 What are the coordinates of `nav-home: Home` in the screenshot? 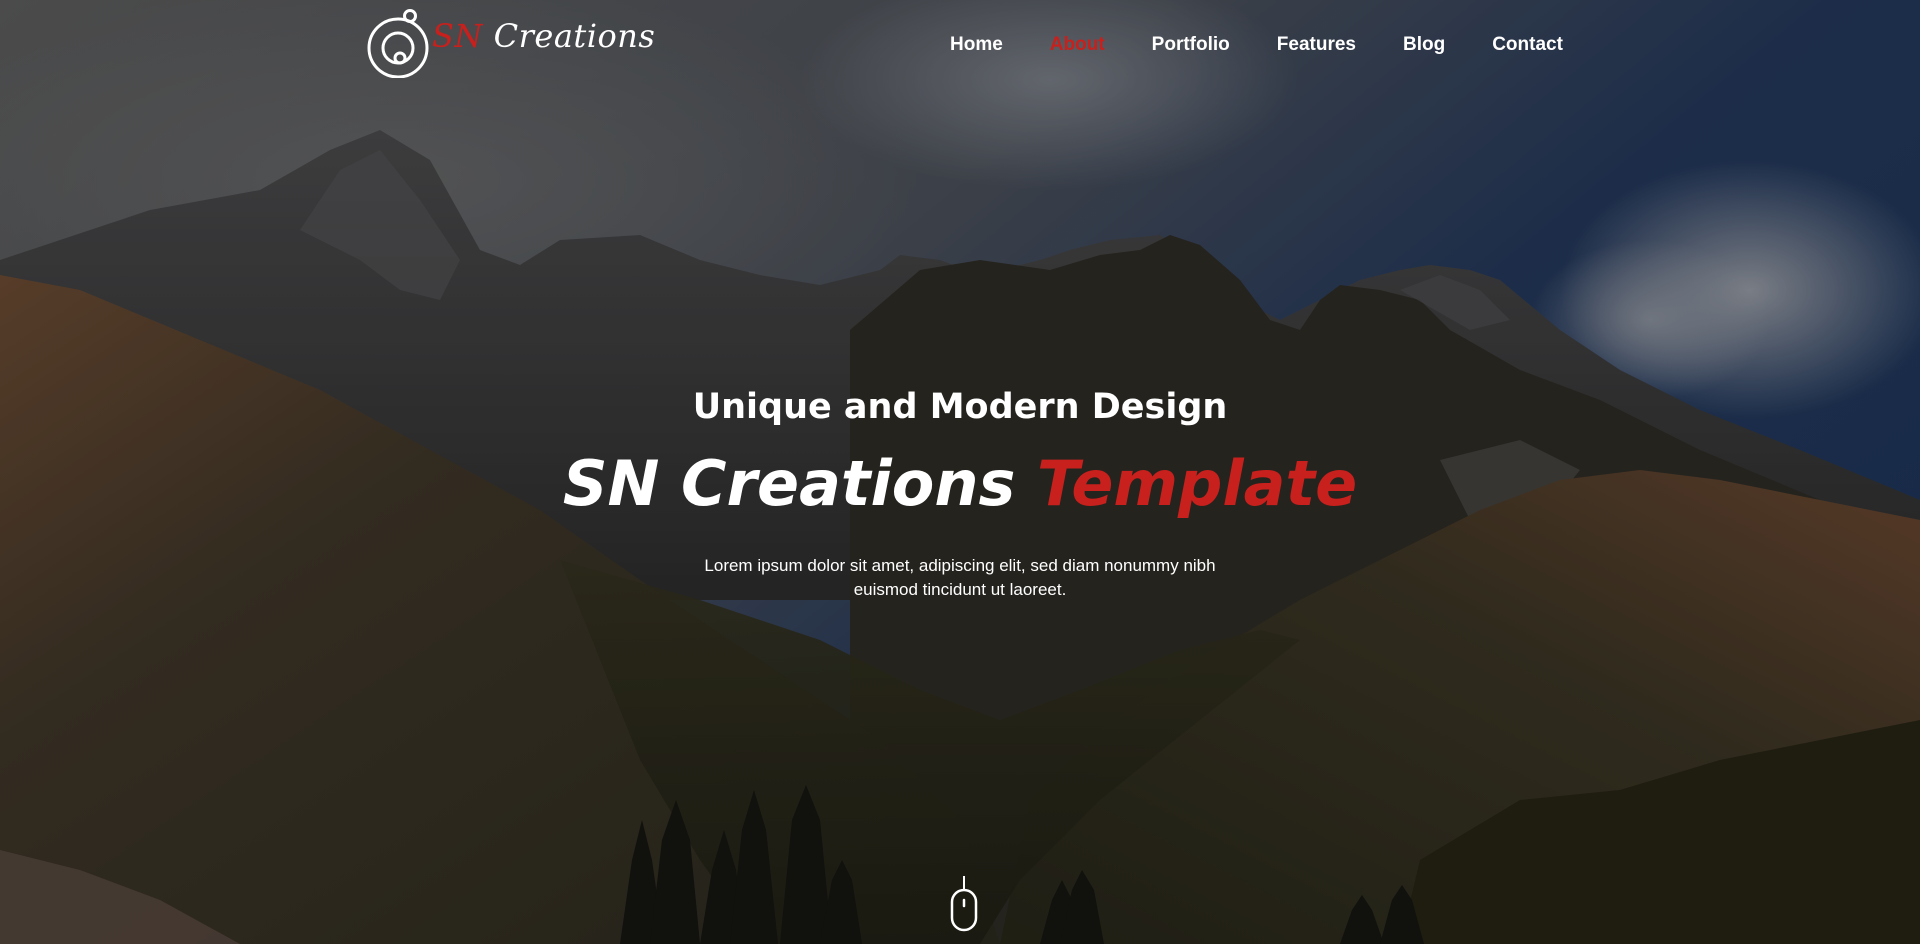 It's located at (976, 45).